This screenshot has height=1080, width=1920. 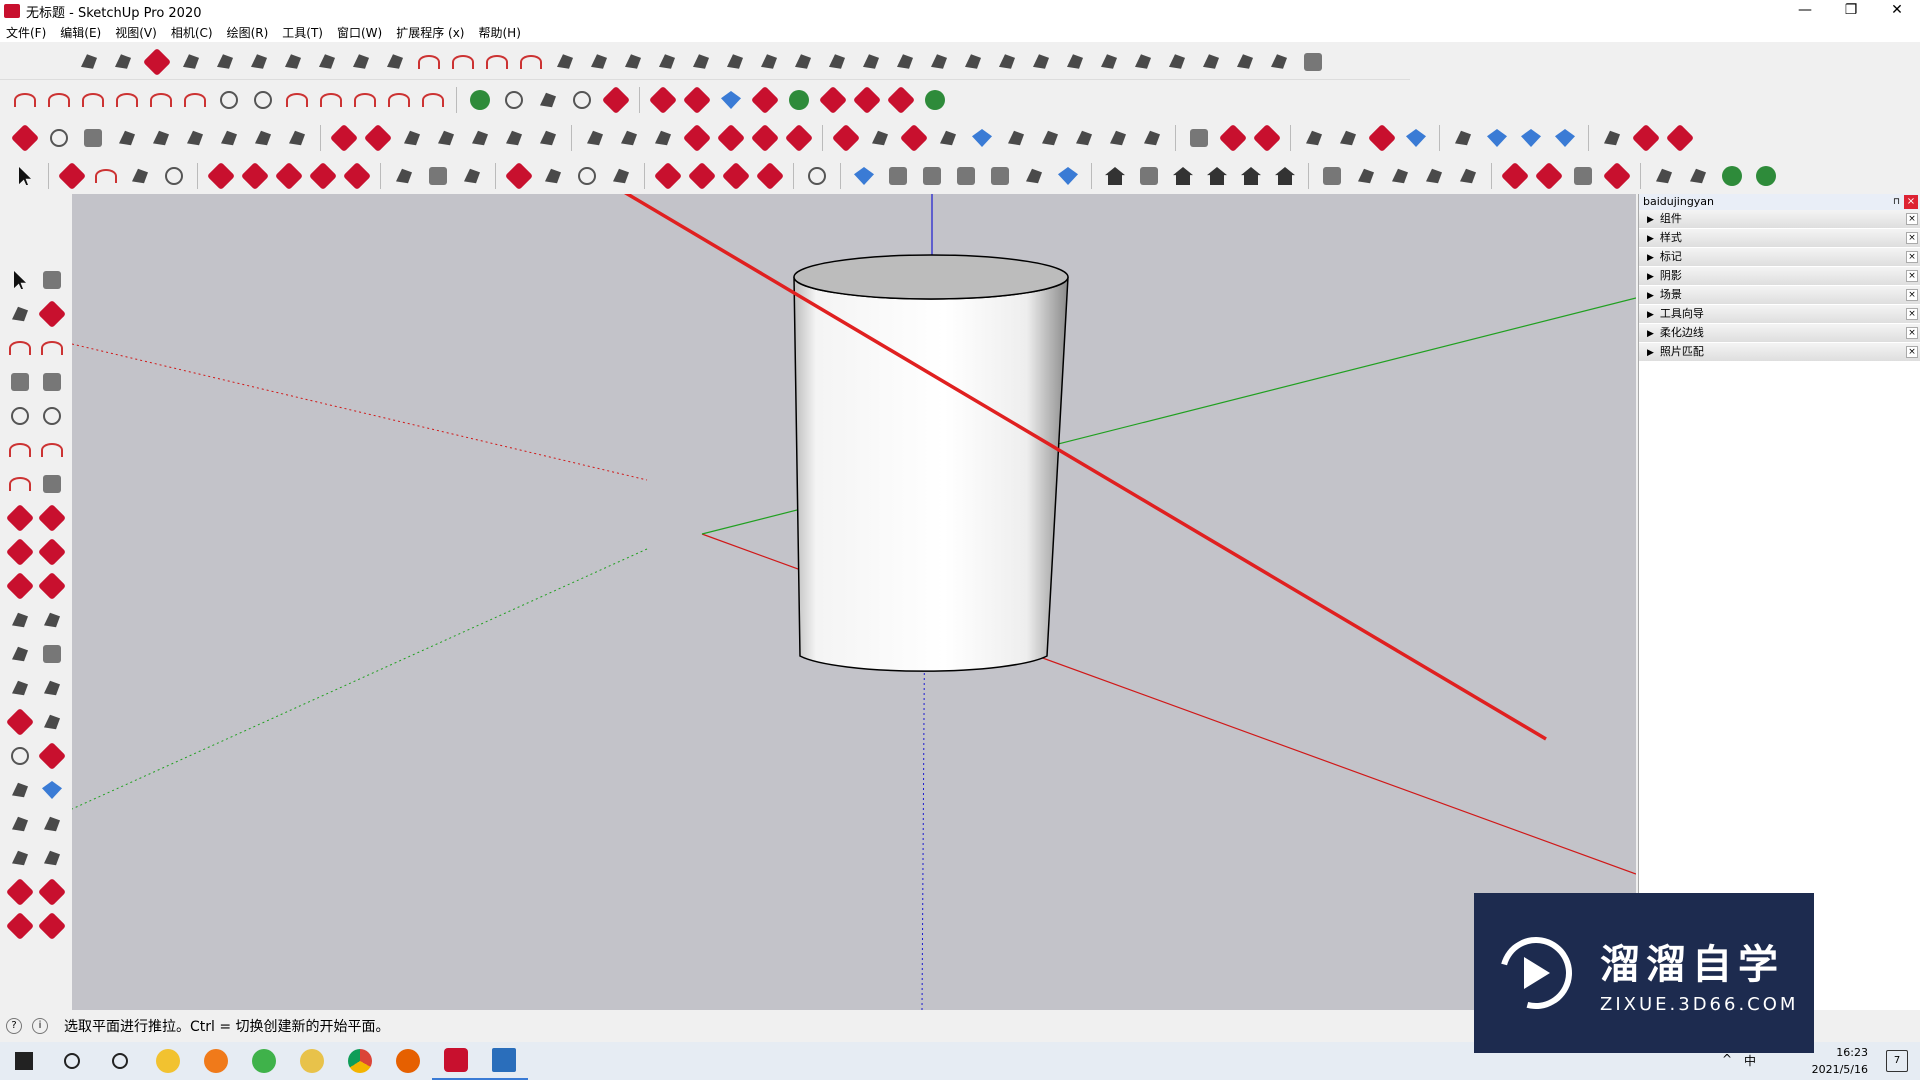 What do you see at coordinates (1779, 333) in the screenshot?
I see `tray-panel-soften-edges: ▶ 柔化边线 ×` at bounding box center [1779, 333].